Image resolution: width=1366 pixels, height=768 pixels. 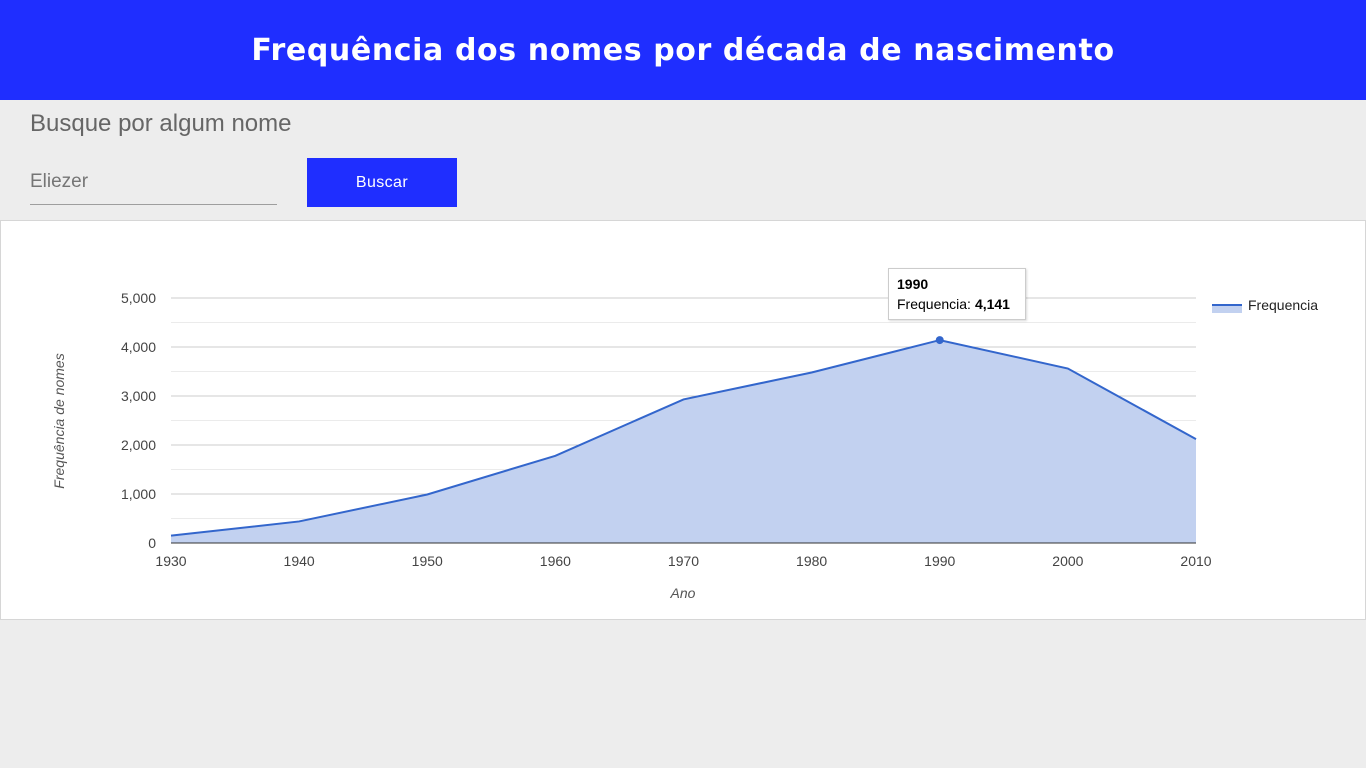 I want to click on x-tick-label: 2000, so click(x=1067, y=561).